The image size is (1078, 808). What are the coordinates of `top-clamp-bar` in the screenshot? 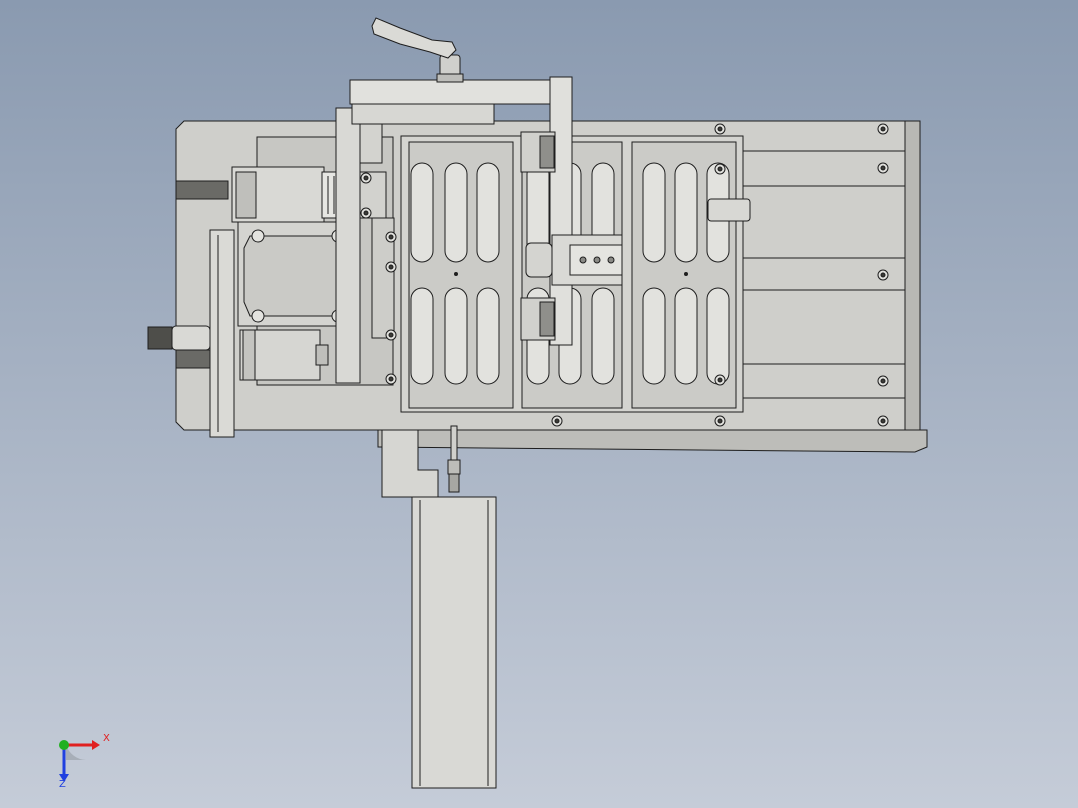 It's located at (423, 113).